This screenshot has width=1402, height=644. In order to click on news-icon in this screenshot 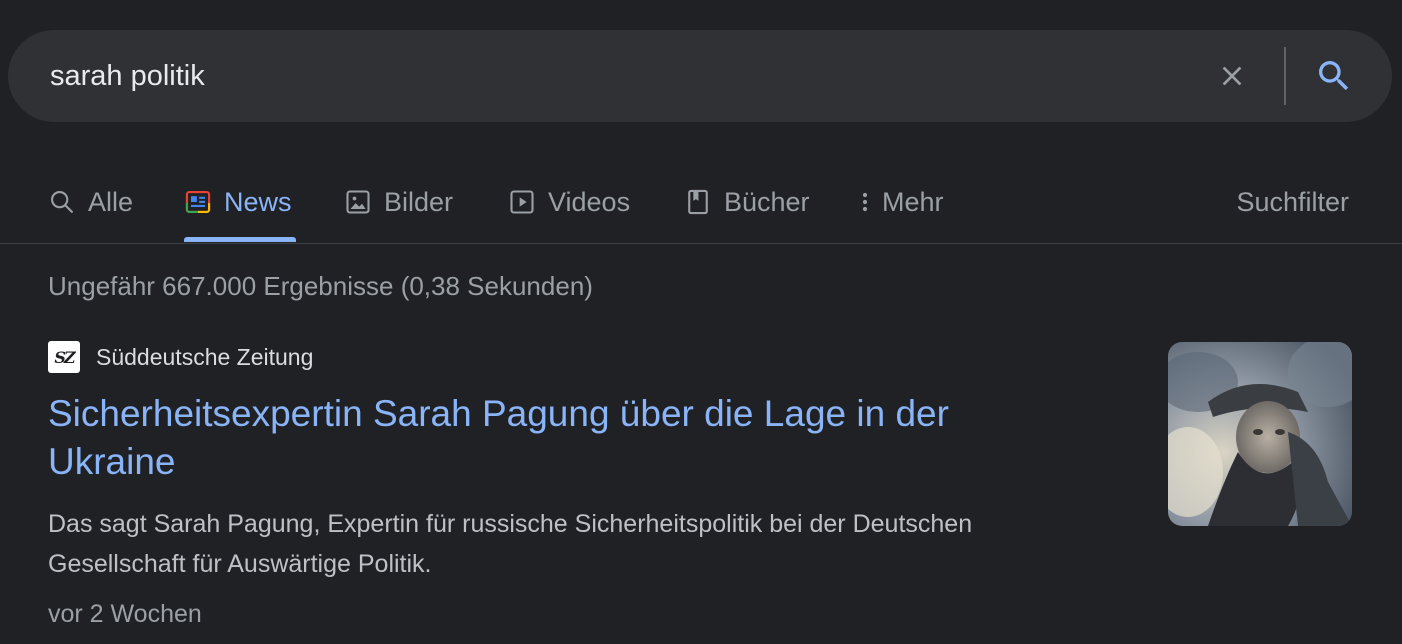, I will do `click(198, 202)`.